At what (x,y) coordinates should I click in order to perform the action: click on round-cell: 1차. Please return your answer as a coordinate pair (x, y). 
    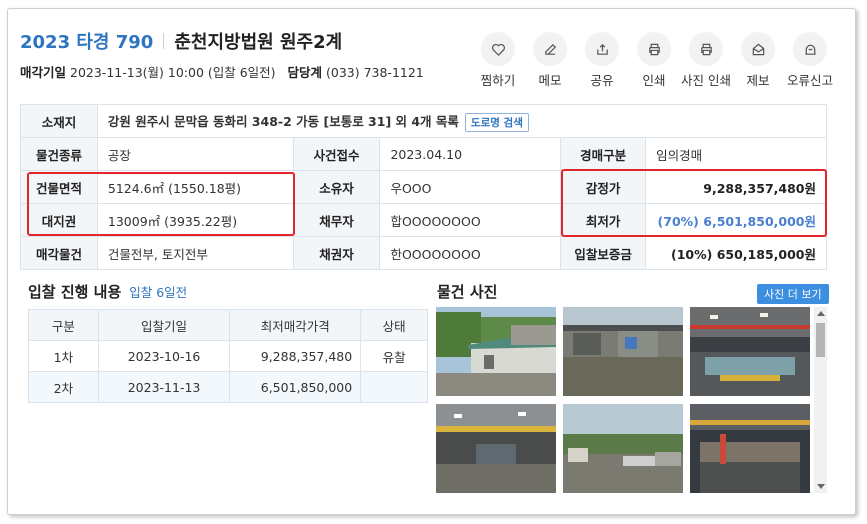
    Looking at the image, I should click on (63, 356).